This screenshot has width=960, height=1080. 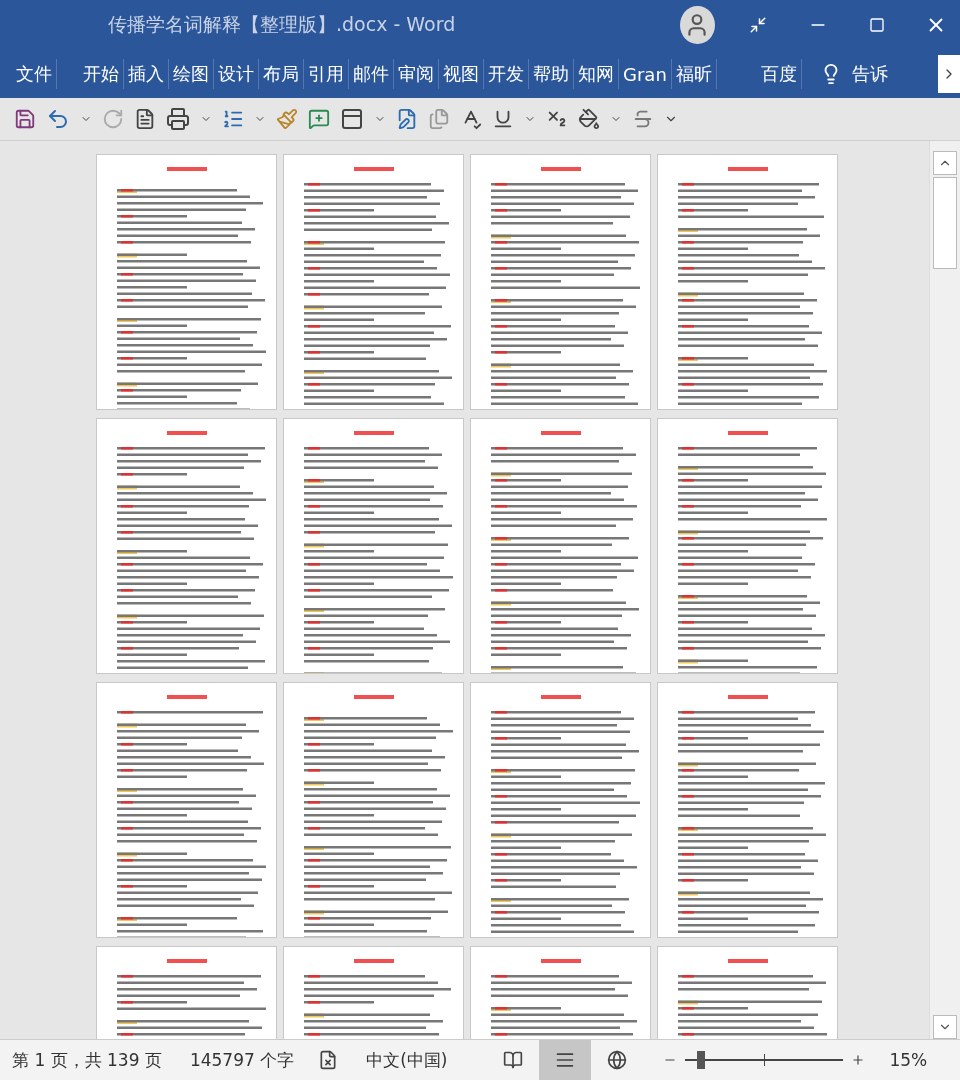 I want to click on paint-bucket-icon, so click(x=589, y=119).